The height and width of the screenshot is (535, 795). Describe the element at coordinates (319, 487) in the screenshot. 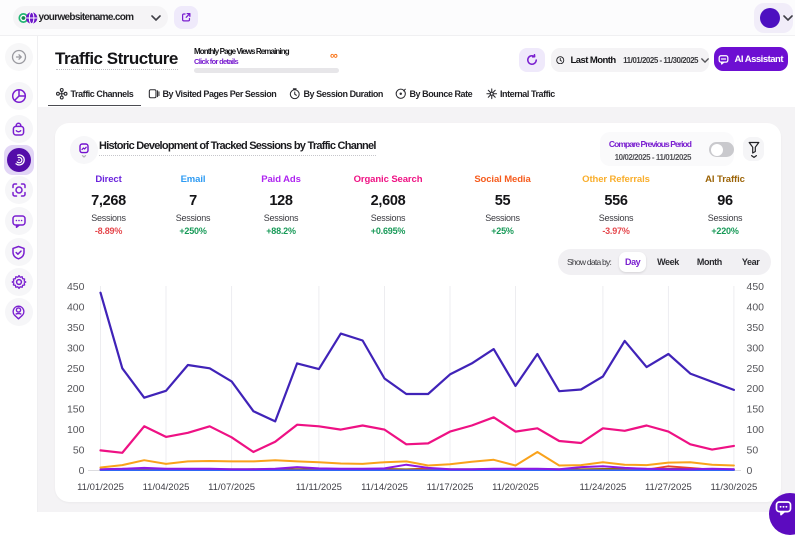

I see `svg-text: 11/11/2025` at that location.